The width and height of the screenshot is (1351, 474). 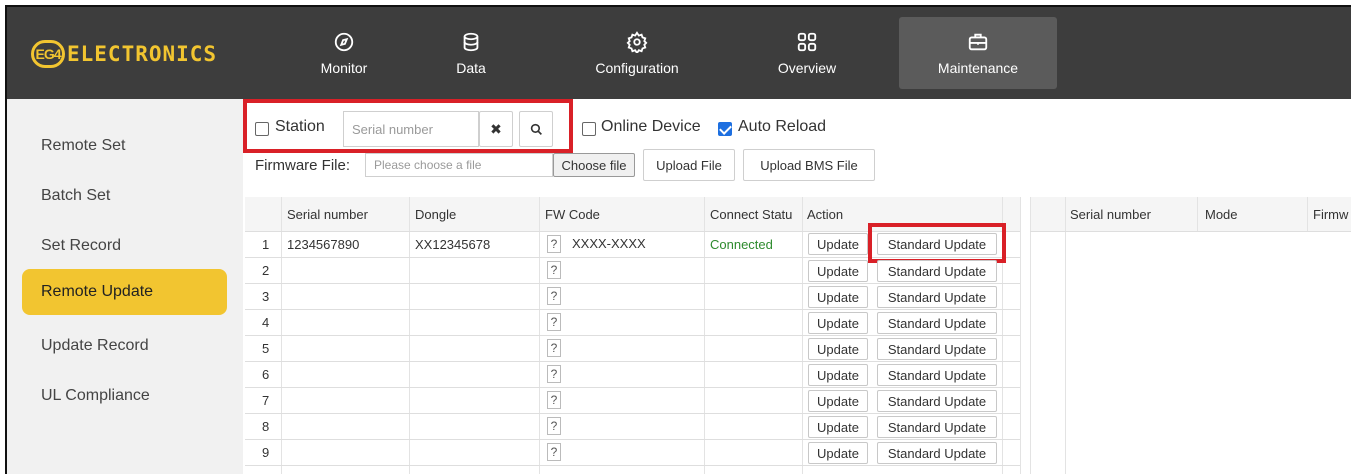 I want to click on brand-logo: EG4 ELECTRONICS, so click(x=124, y=54).